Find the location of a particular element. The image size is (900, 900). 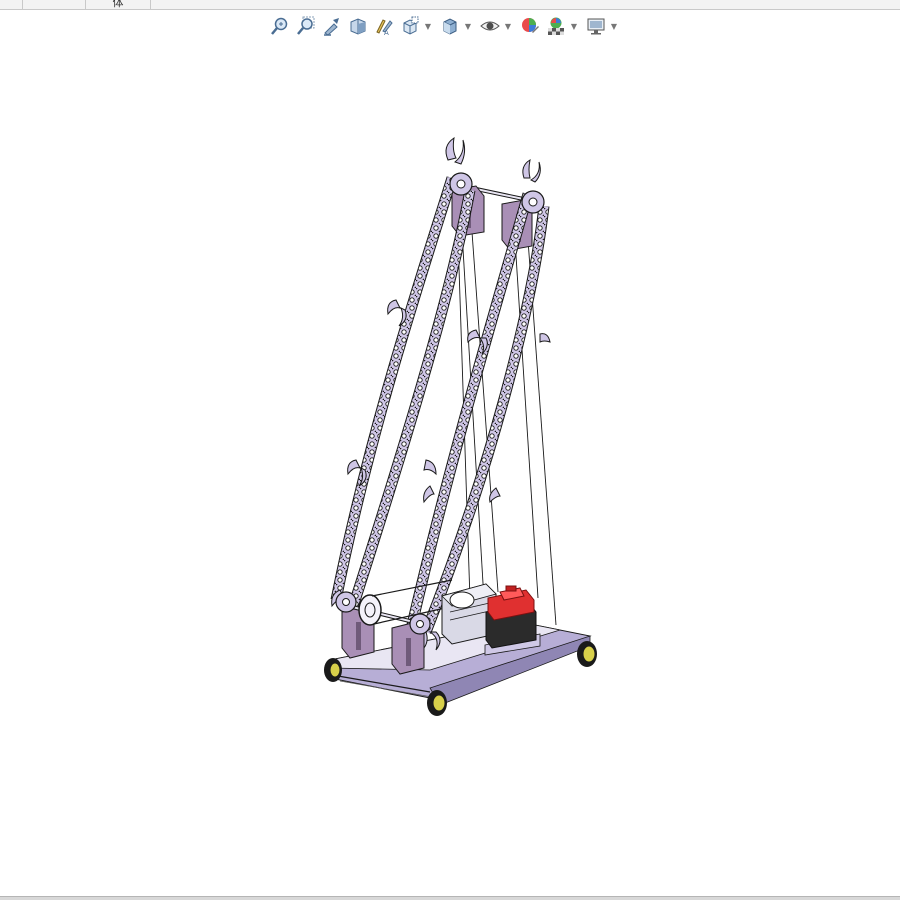

support-cables is located at coordinates (507, 428).